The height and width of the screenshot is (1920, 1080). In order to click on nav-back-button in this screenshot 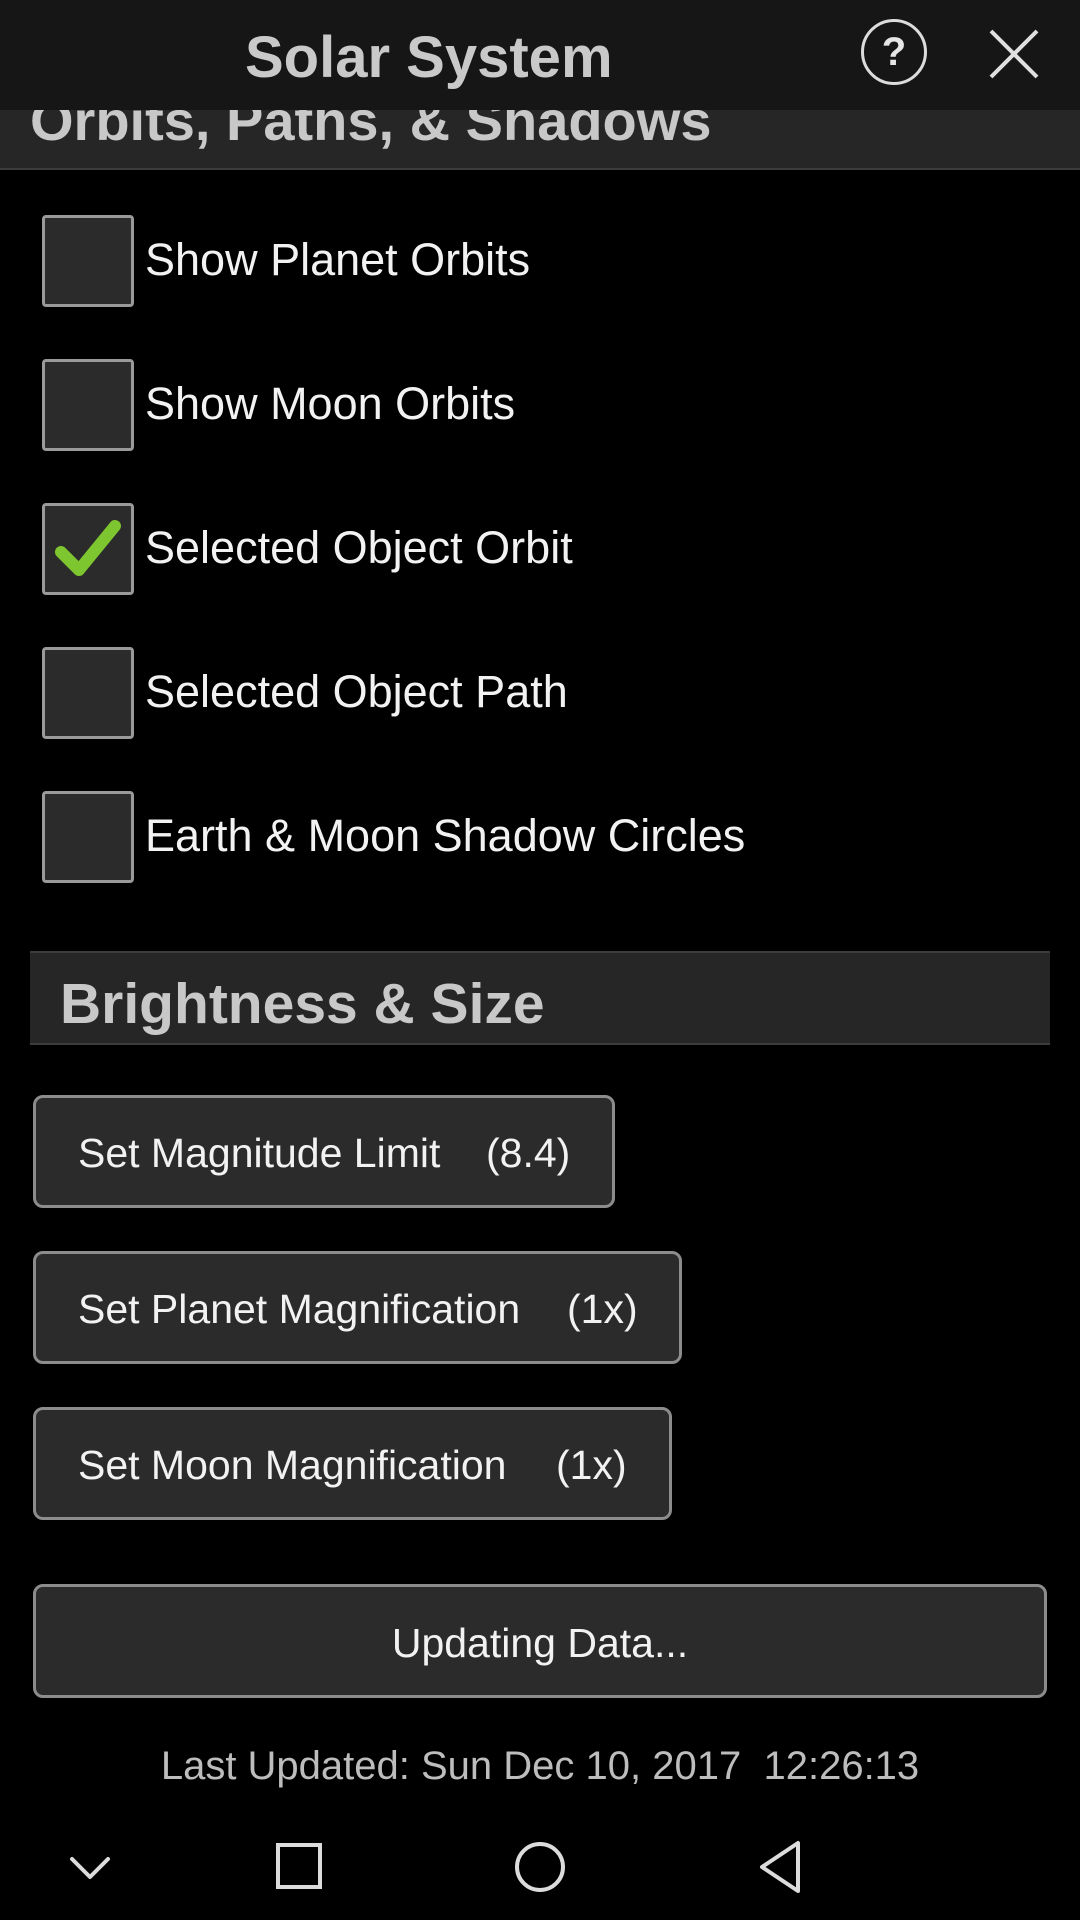, I will do `click(782, 1867)`.